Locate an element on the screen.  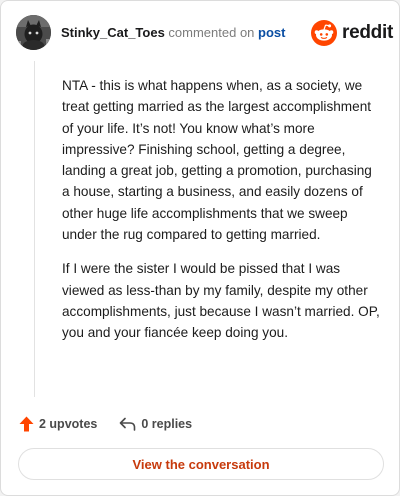
reddit-wordmark: reddit is located at coordinates (367, 32).